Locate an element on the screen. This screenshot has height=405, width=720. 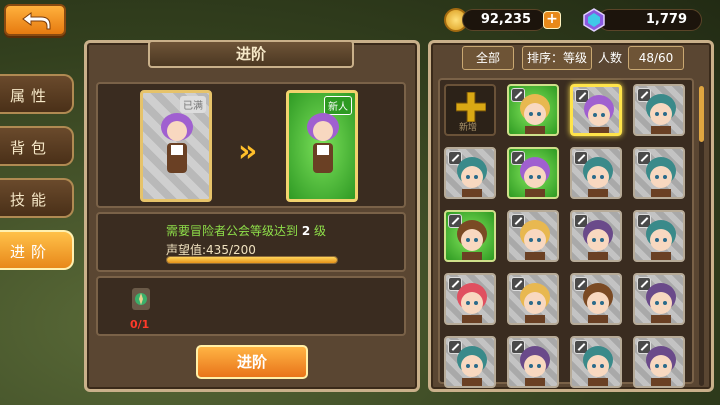
gold-amount: 92,235 is located at coordinates (505, 19).